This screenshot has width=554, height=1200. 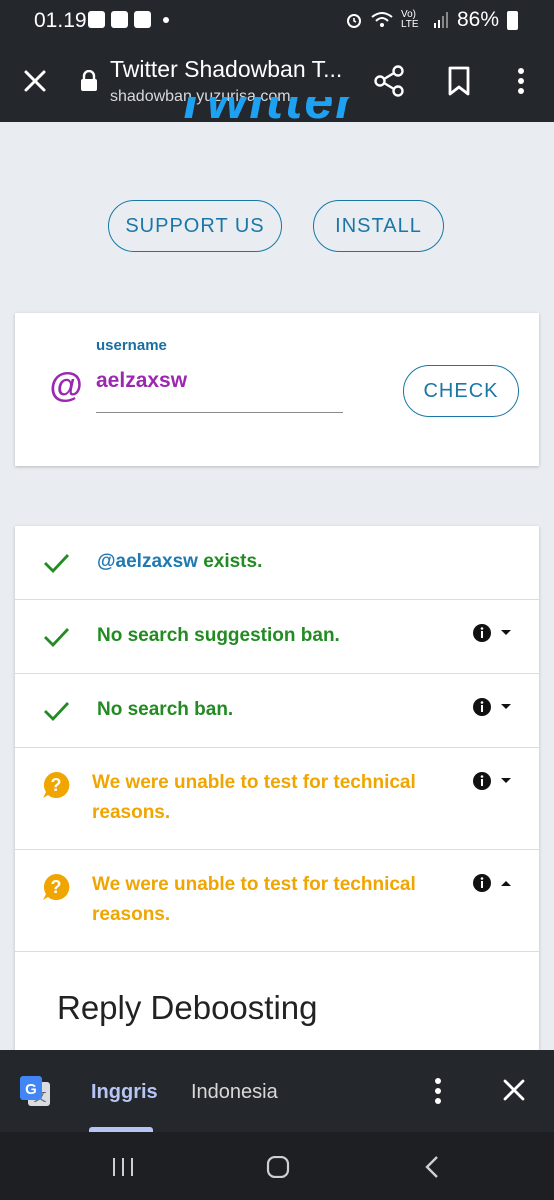 What do you see at coordinates (277, 21) in the screenshot?
I see `status-bar: 01.19 Vo) LTE 86%` at bounding box center [277, 21].